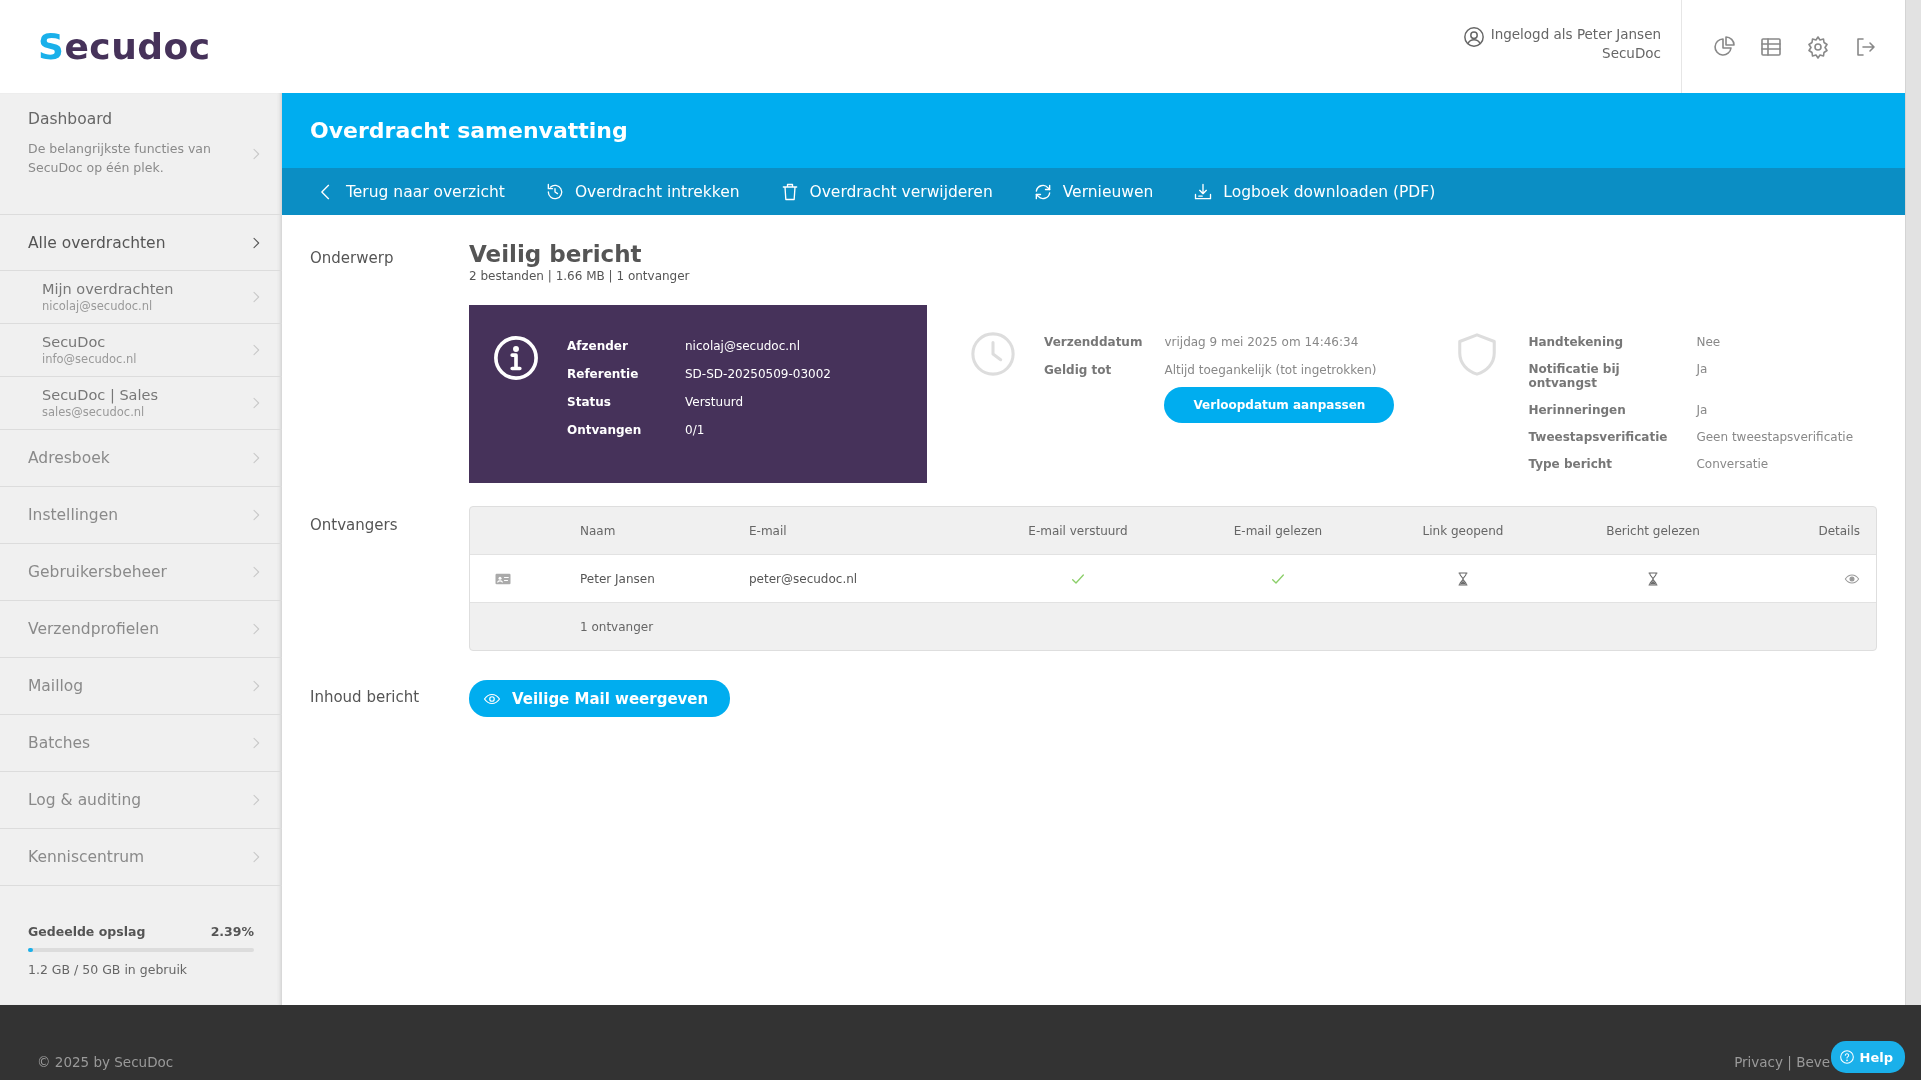 The width and height of the screenshot is (1921, 1080). I want to click on info-icon, so click(516, 358).